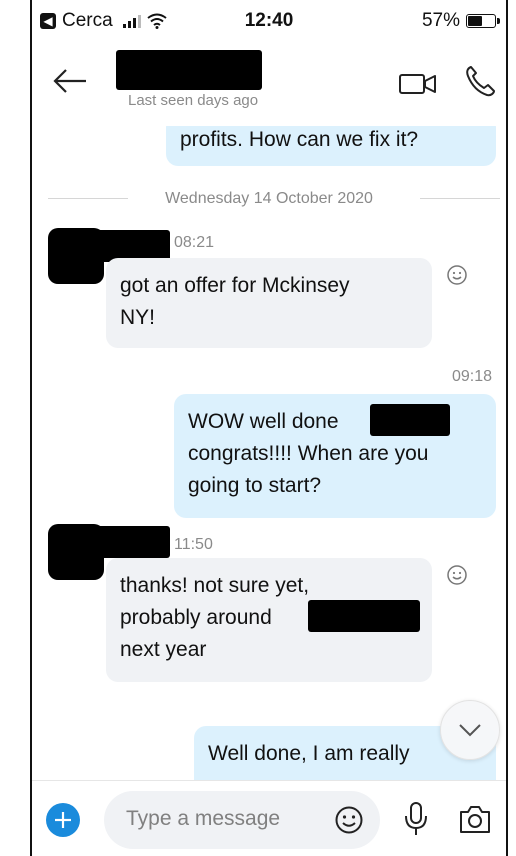 This screenshot has width=516, height=856. What do you see at coordinates (133, 542) in the screenshot?
I see `sender-name-redacted` at bounding box center [133, 542].